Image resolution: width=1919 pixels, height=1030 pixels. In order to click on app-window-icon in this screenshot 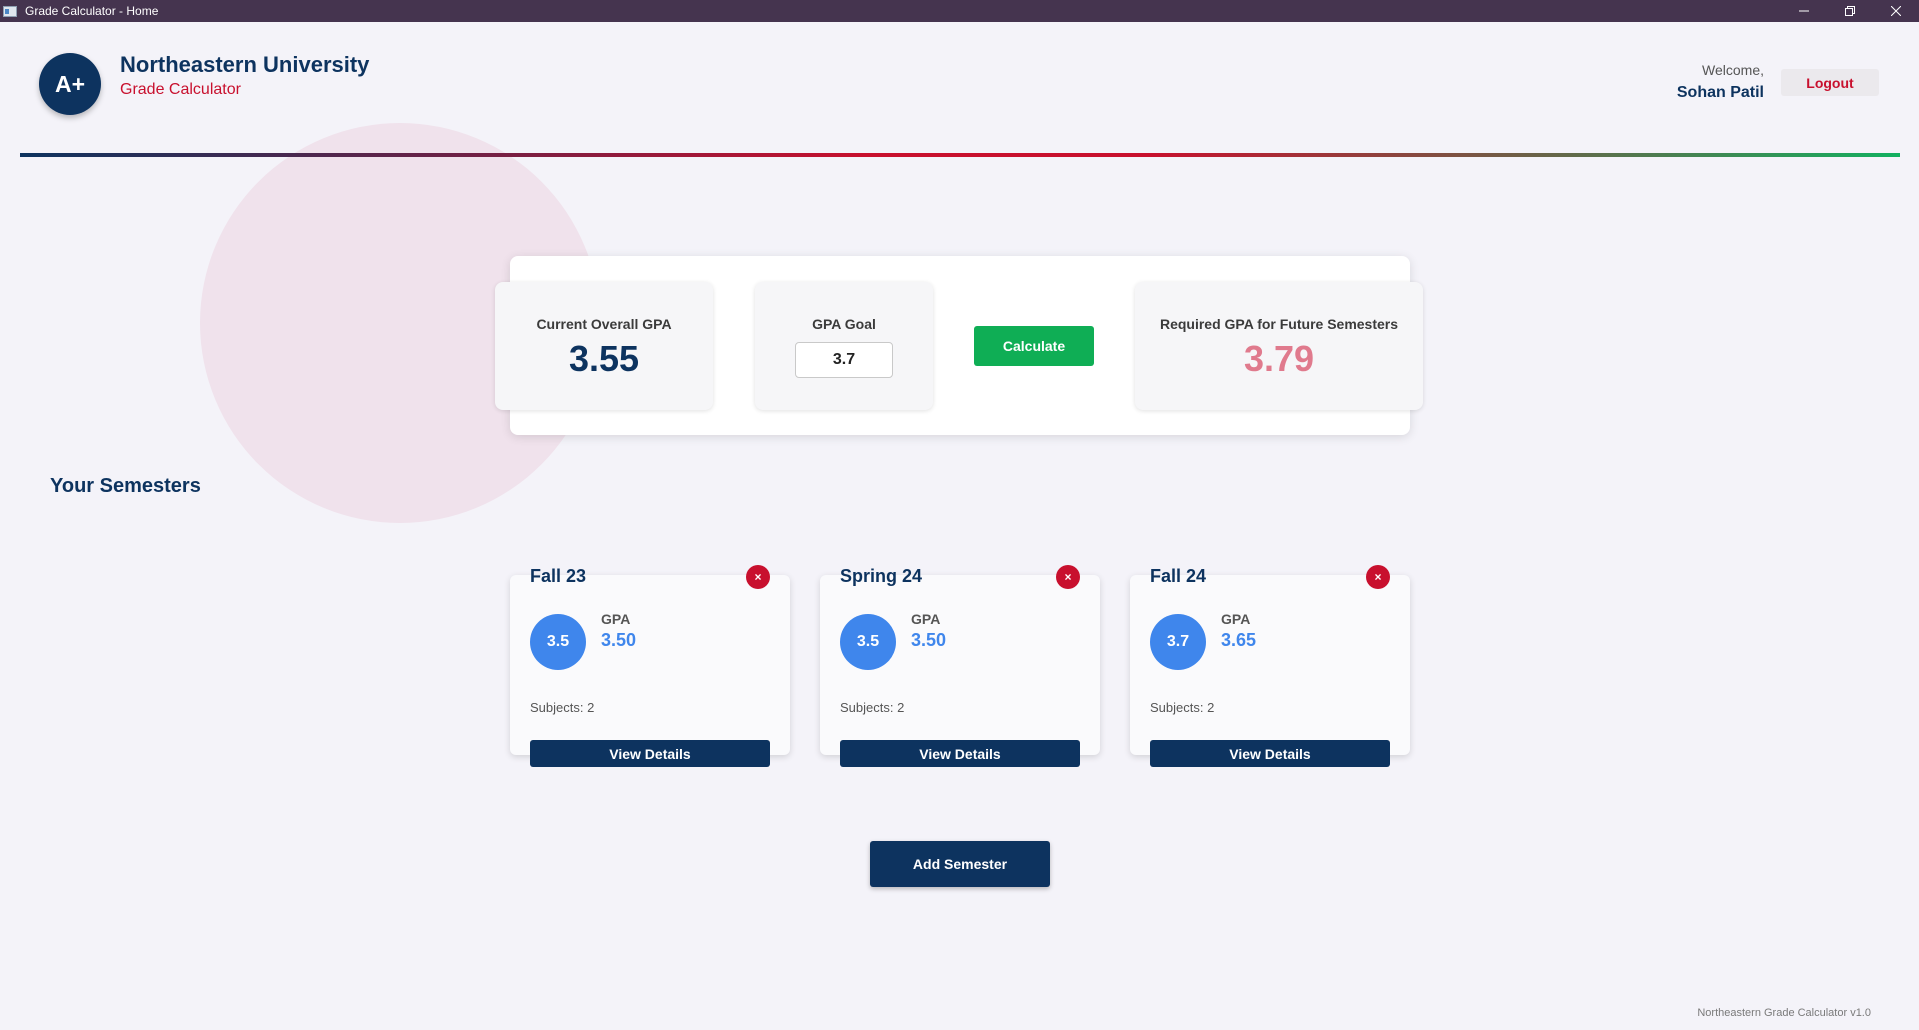, I will do `click(10, 11)`.